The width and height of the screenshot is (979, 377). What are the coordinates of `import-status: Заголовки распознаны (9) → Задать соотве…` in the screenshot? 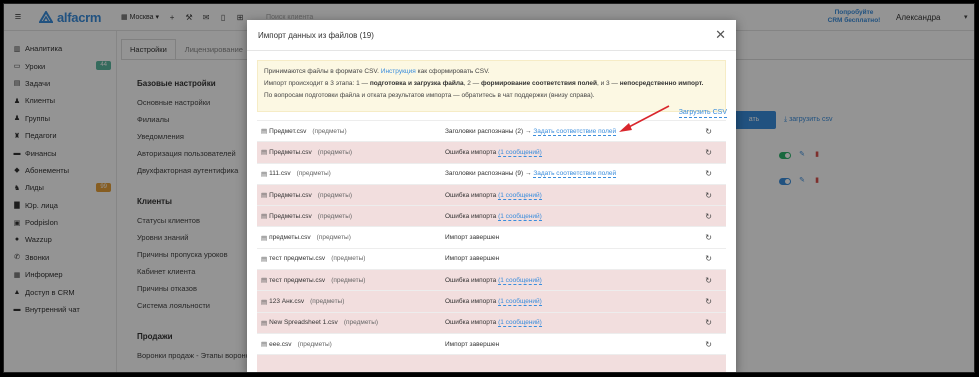 It's located at (531, 174).